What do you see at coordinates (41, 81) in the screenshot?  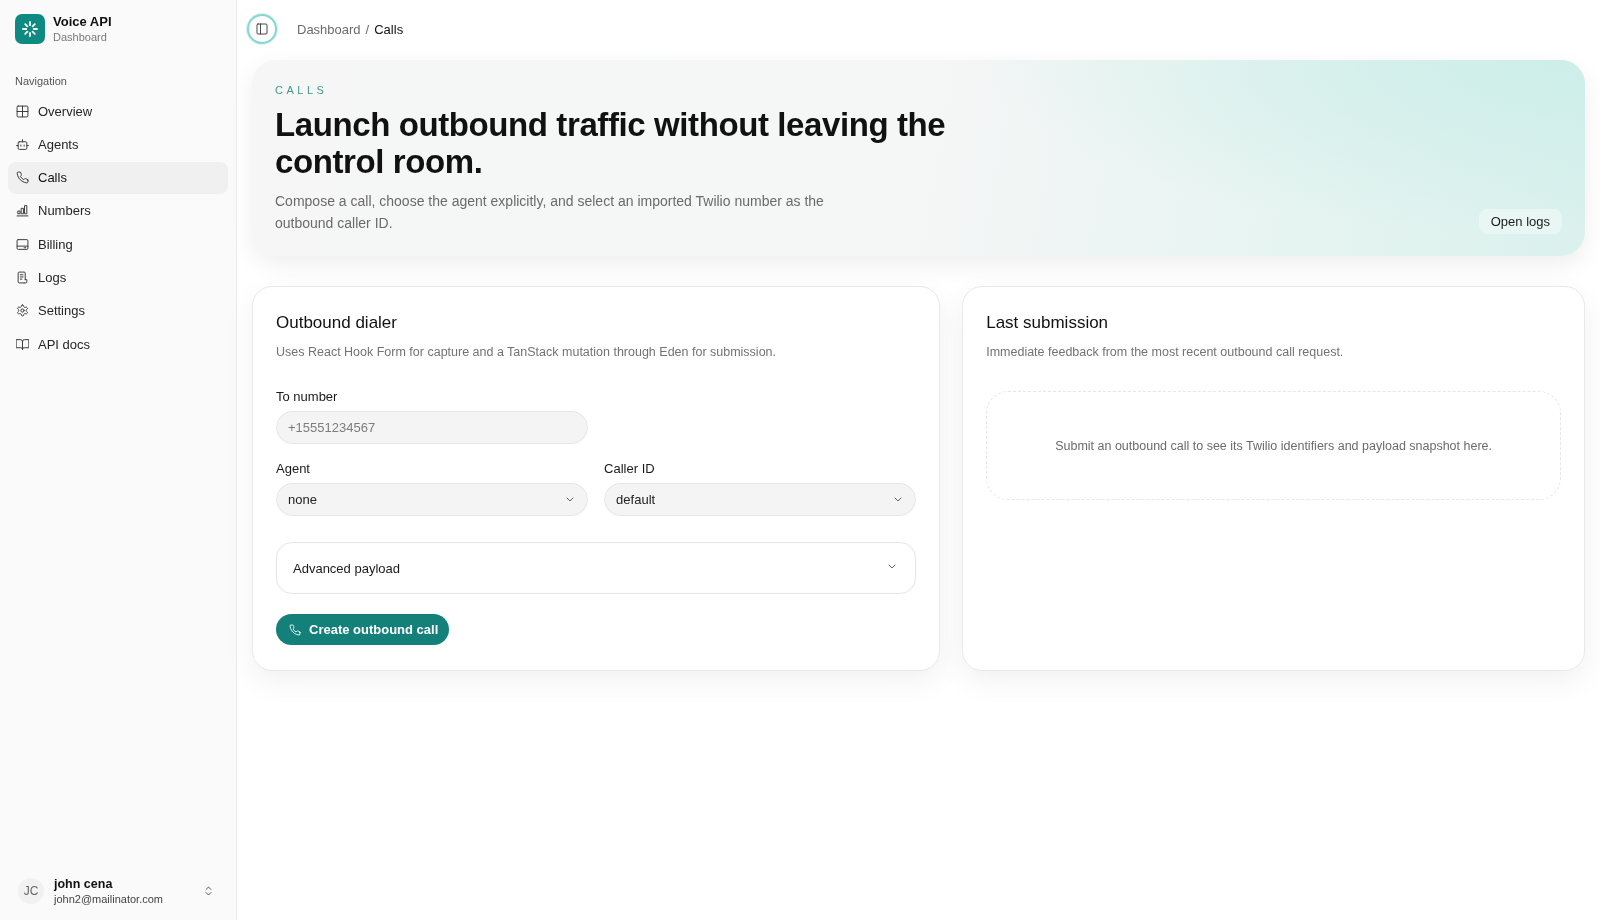 I see `nav-section-label: Navigation` at bounding box center [41, 81].